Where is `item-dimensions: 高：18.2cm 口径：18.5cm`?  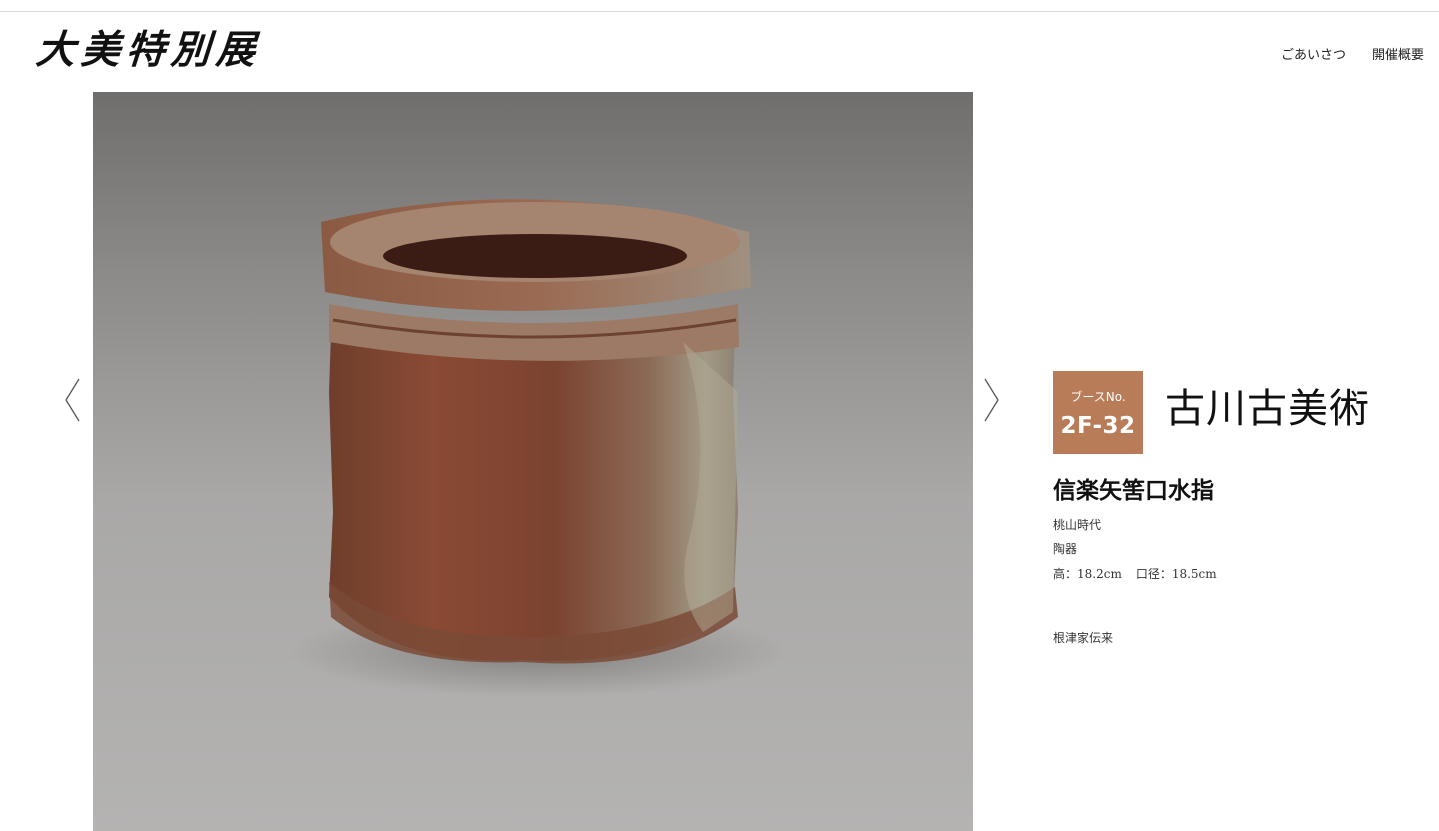
item-dimensions: 高：18.2cm 口径：18.5cm is located at coordinates (1135, 574).